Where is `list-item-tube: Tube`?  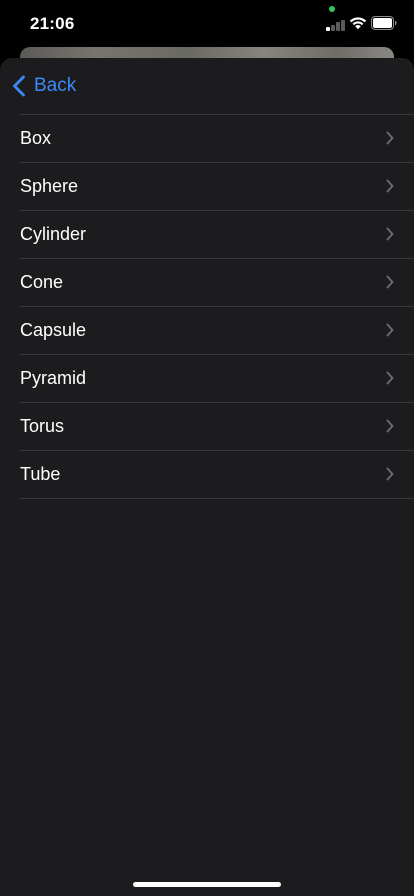
list-item-tube: Tube is located at coordinates (217, 474).